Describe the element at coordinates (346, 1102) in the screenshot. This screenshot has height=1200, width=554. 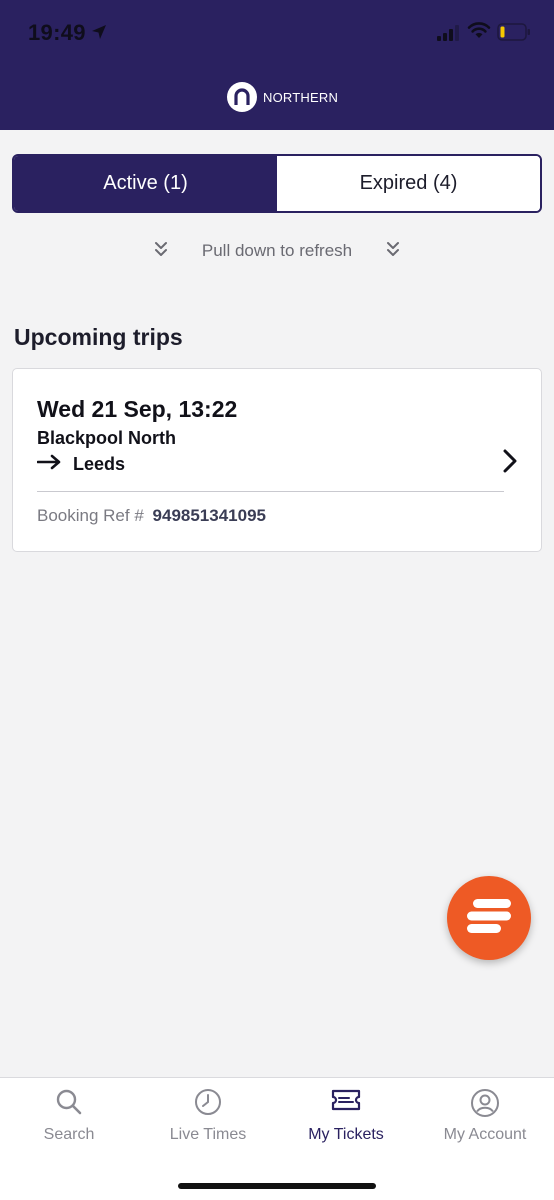
I see `ticket-icon` at that location.